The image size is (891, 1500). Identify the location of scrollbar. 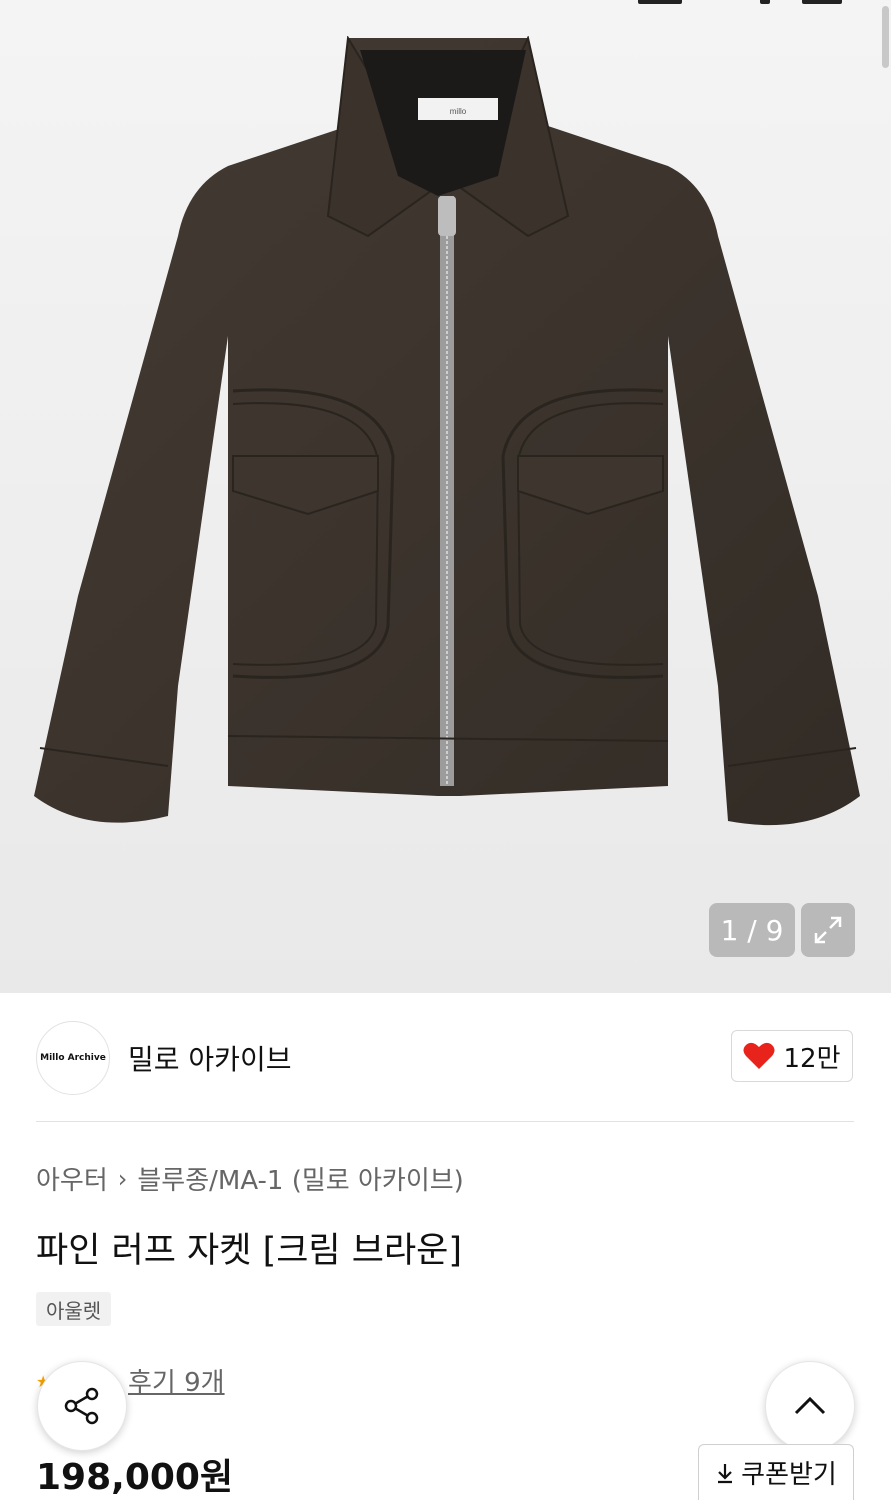
(885, 37).